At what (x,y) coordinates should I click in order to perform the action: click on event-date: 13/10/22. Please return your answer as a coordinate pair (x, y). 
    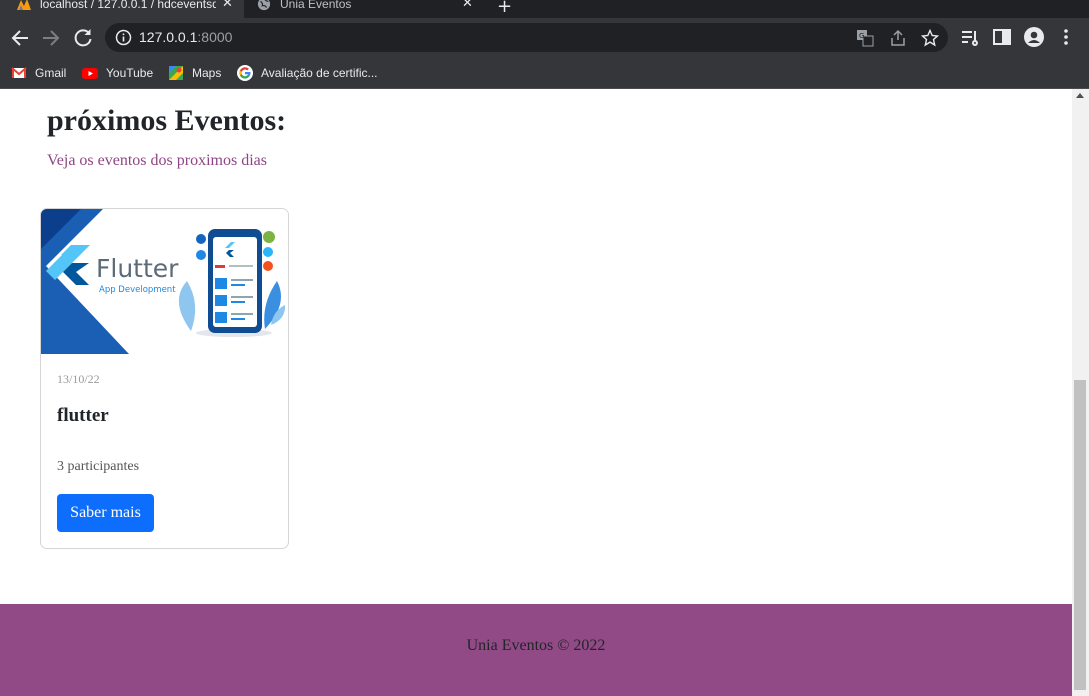
    Looking at the image, I should click on (78, 379).